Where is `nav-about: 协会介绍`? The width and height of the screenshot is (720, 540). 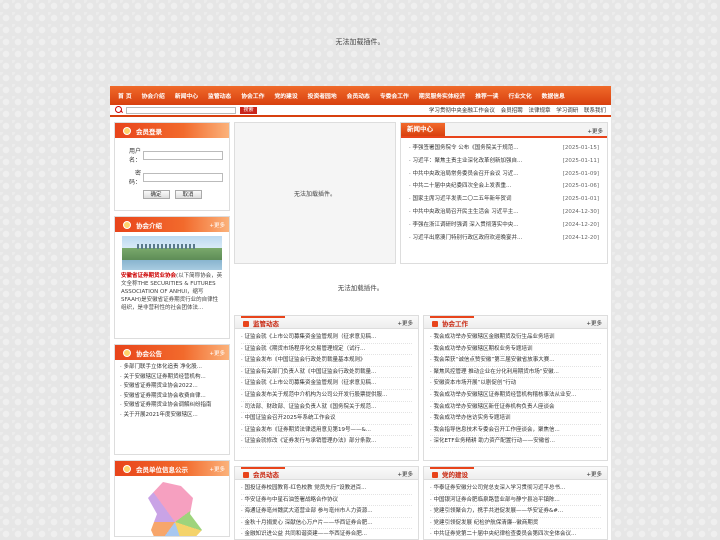 nav-about: 协会介绍 is located at coordinates (153, 95).